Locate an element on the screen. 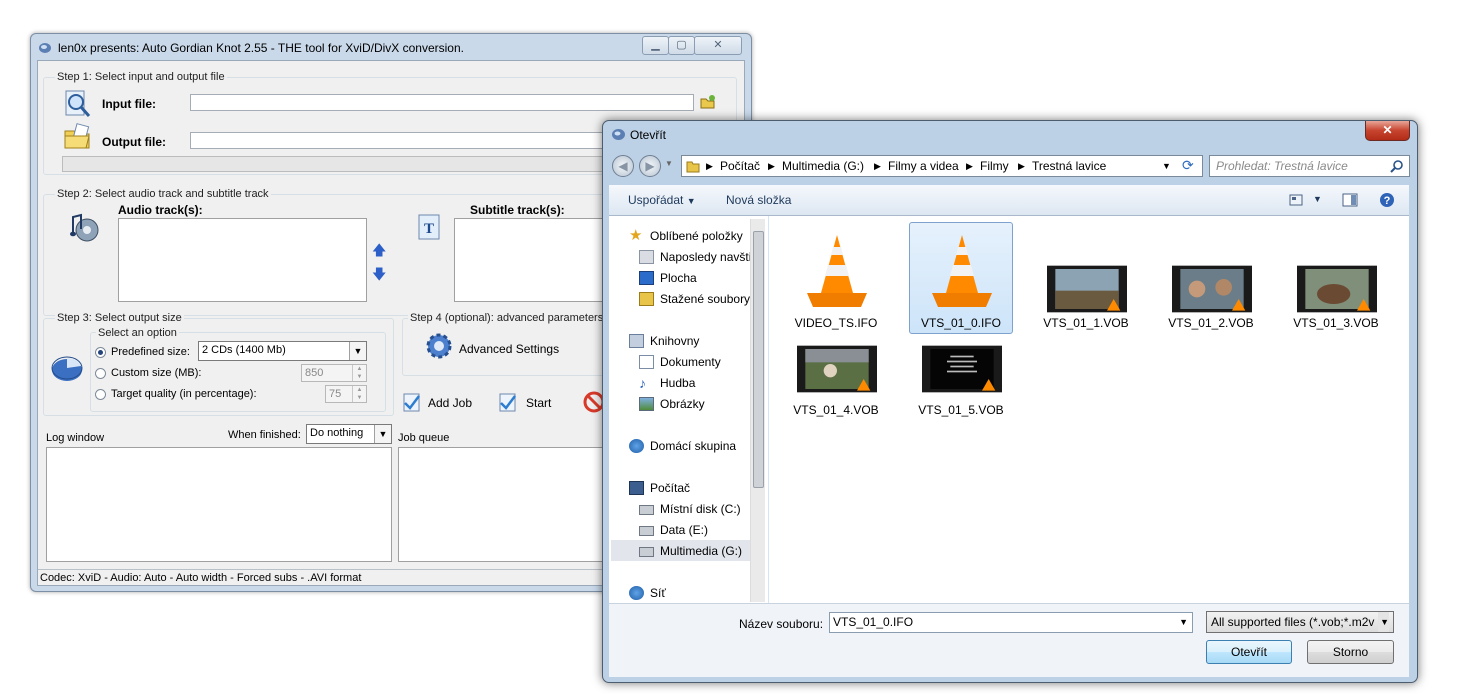 The image size is (1464, 694). filetype-select: All supported files (*.vob;*.m2v ▼ is located at coordinates (1300, 622).